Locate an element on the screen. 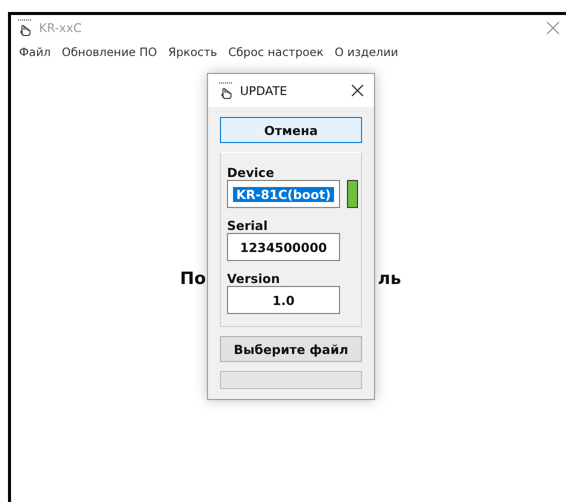  background-text: ль is located at coordinates (390, 279).